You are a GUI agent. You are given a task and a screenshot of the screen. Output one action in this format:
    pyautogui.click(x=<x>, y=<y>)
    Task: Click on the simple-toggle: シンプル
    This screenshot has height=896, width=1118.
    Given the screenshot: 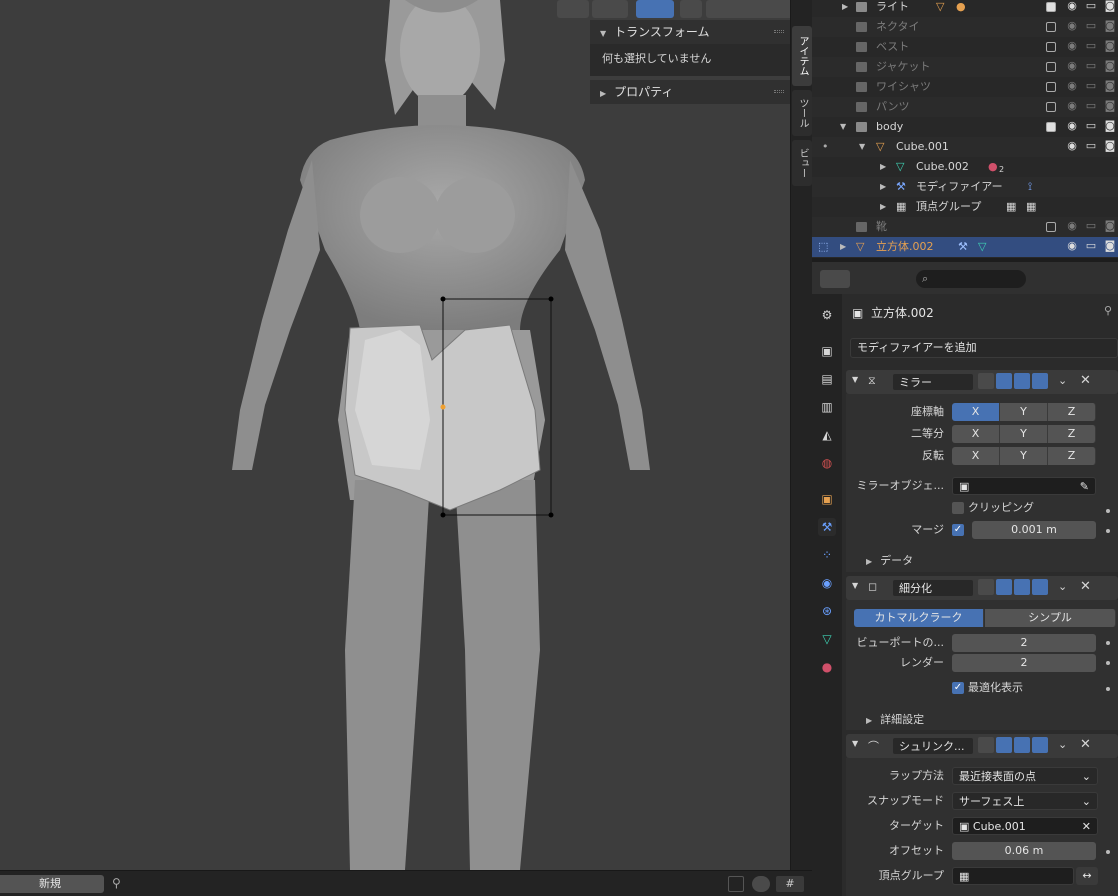 What is the action you would take?
    pyautogui.click(x=1050, y=618)
    